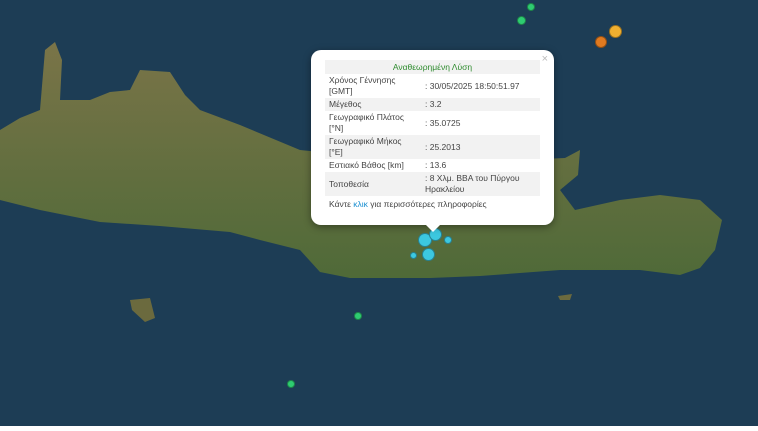  What do you see at coordinates (436, 165) in the screenshot?
I see `row-value: : 13.6` at bounding box center [436, 165].